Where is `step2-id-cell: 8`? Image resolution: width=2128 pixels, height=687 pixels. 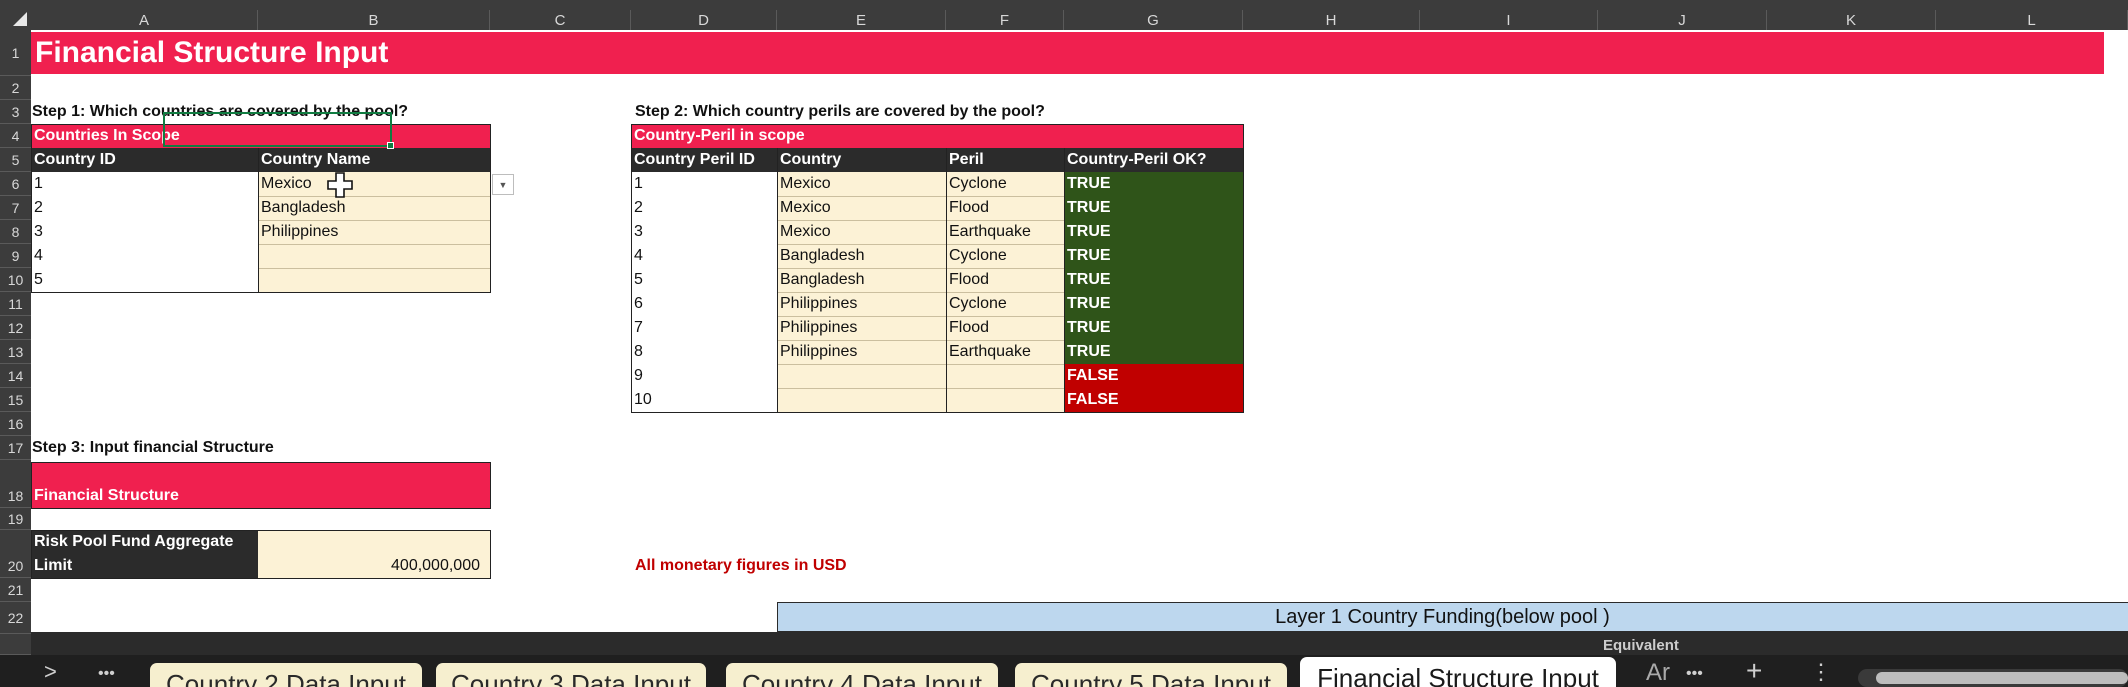 step2-id-cell: 8 is located at coordinates (637, 352).